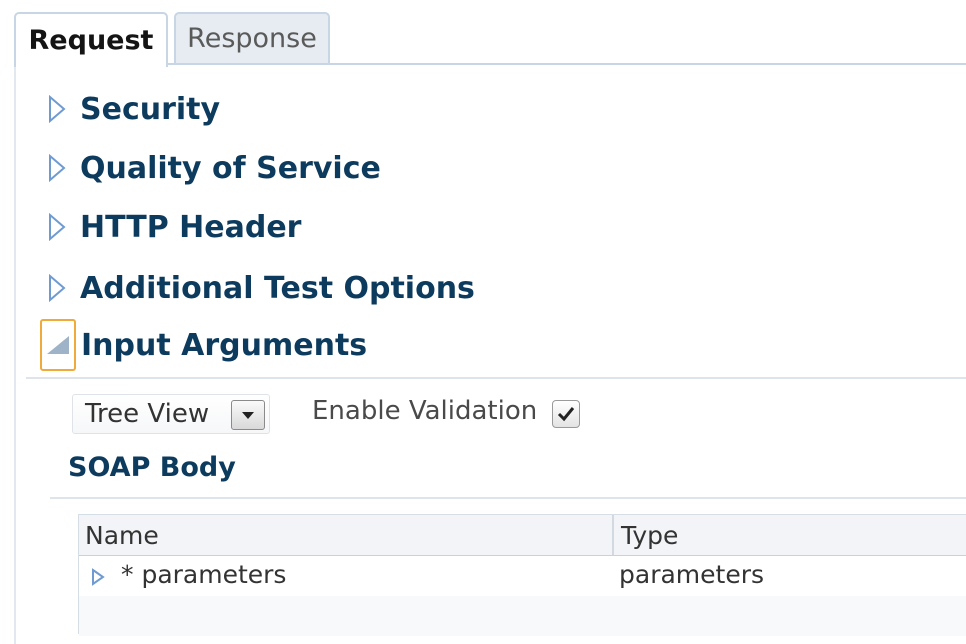 Image resolution: width=966 pixels, height=644 pixels. What do you see at coordinates (692, 574) in the screenshot?
I see `cell-type: parameters` at bounding box center [692, 574].